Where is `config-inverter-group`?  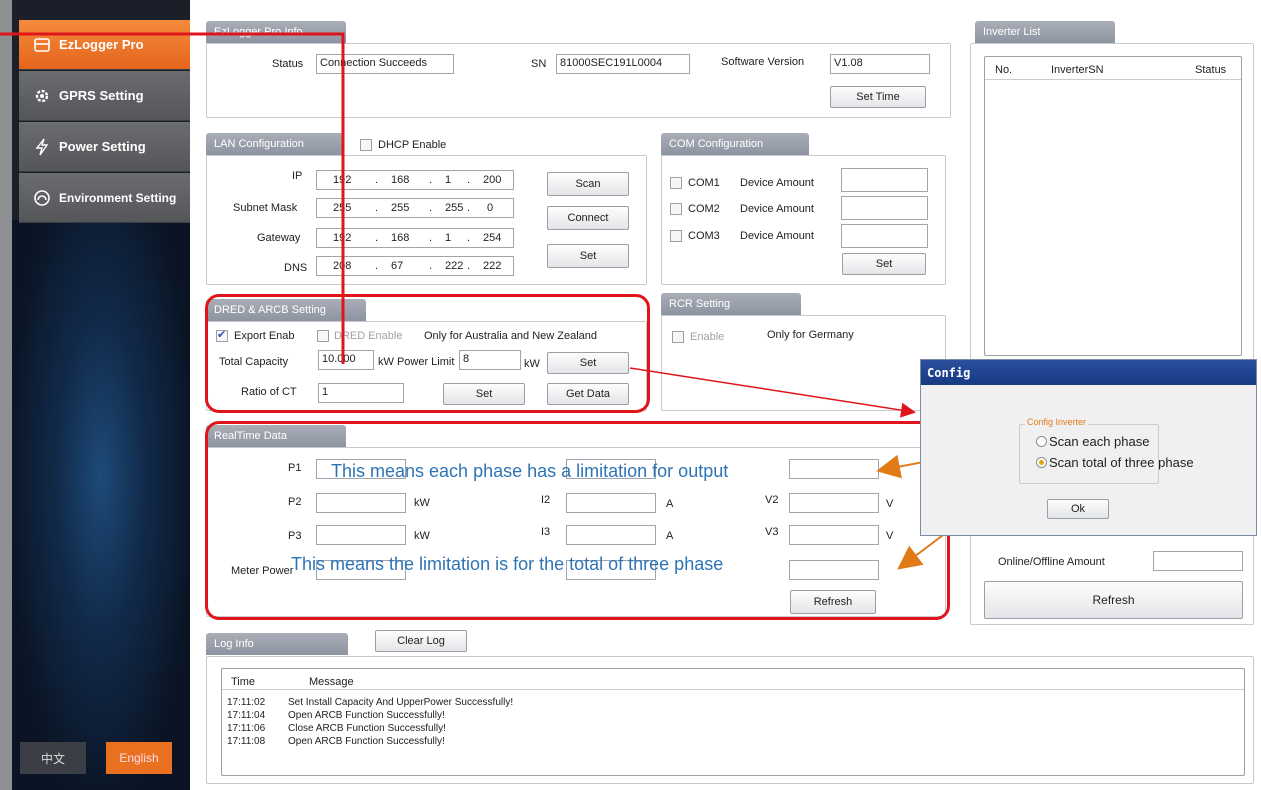 config-inverter-group is located at coordinates (1089, 454).